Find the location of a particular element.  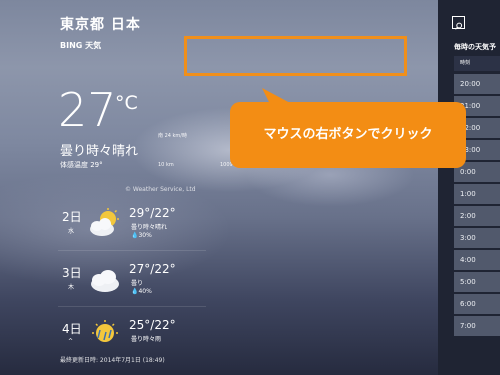

hourly-forecast-title: 毎時の天気予 is located at coordinates (475, 47).